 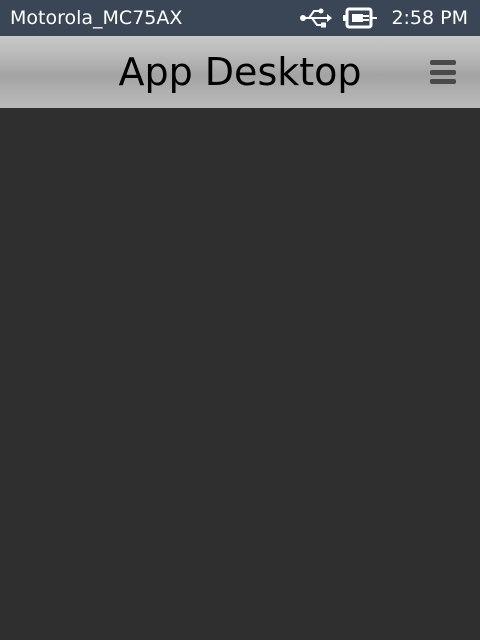 What do you see at coordinates (429, 18) in the screenshot?
I see `clock: 2:58 PM` at bounding box center [429, 18].